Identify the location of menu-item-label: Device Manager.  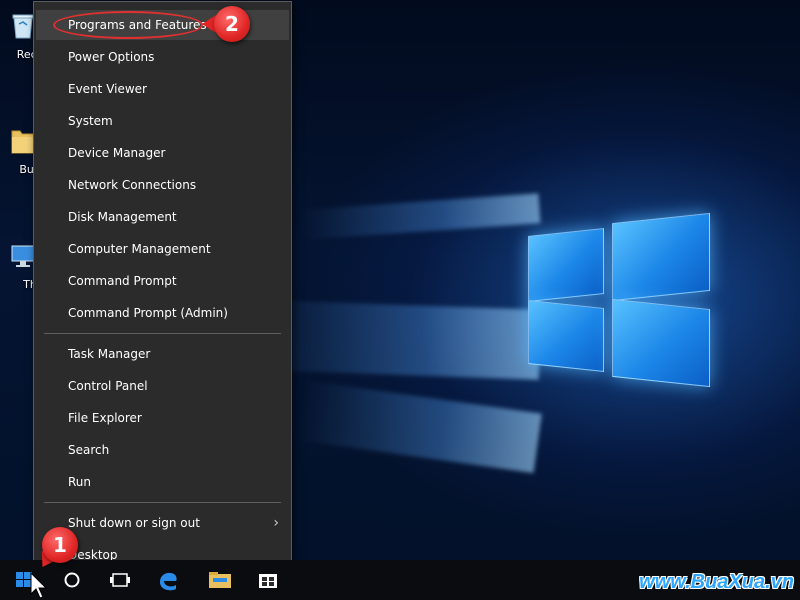
(117, 153).